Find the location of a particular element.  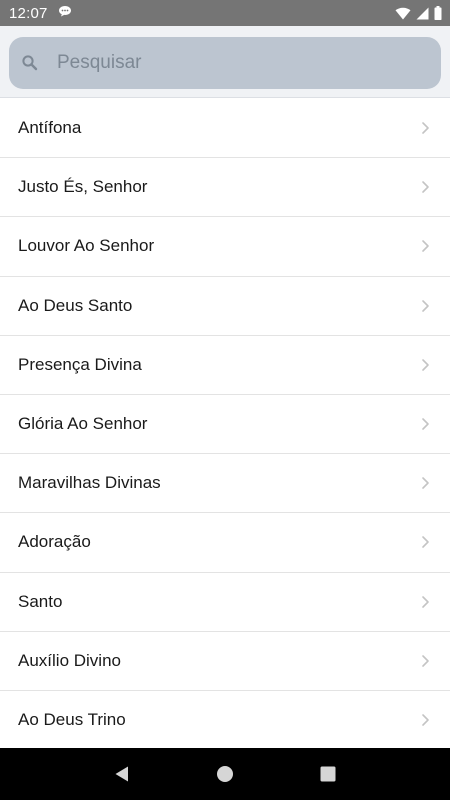

search-input is located at coordinates (237, 63).